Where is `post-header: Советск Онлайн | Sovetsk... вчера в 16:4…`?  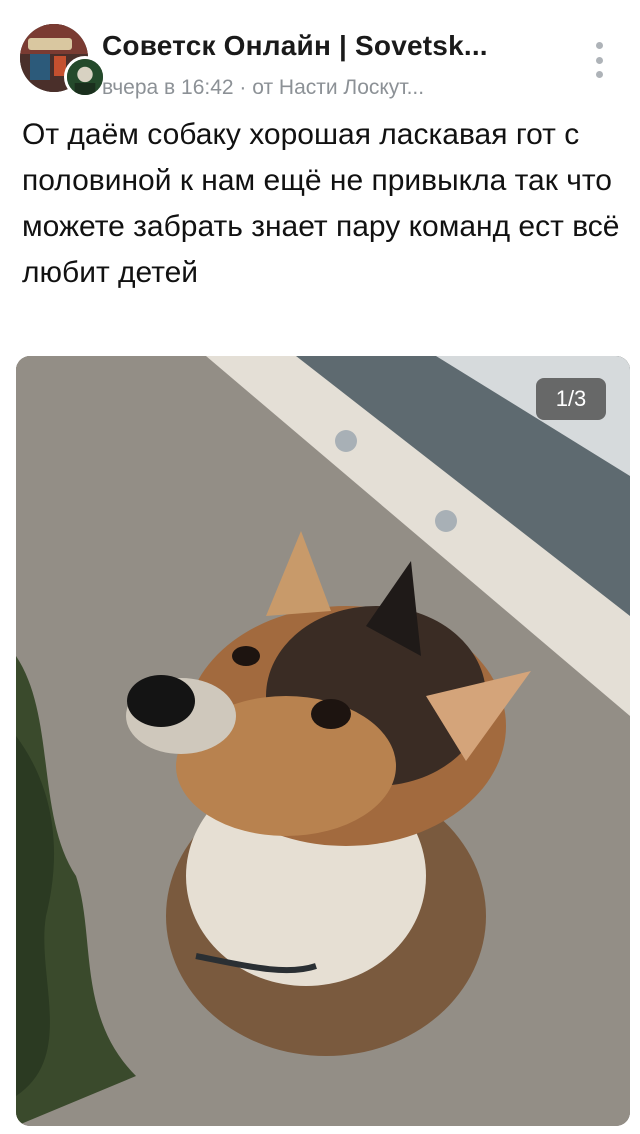
post-header: Советск Онлайн | Sovetsk... вчера в 16:4… is located at coordinates (321, 62).